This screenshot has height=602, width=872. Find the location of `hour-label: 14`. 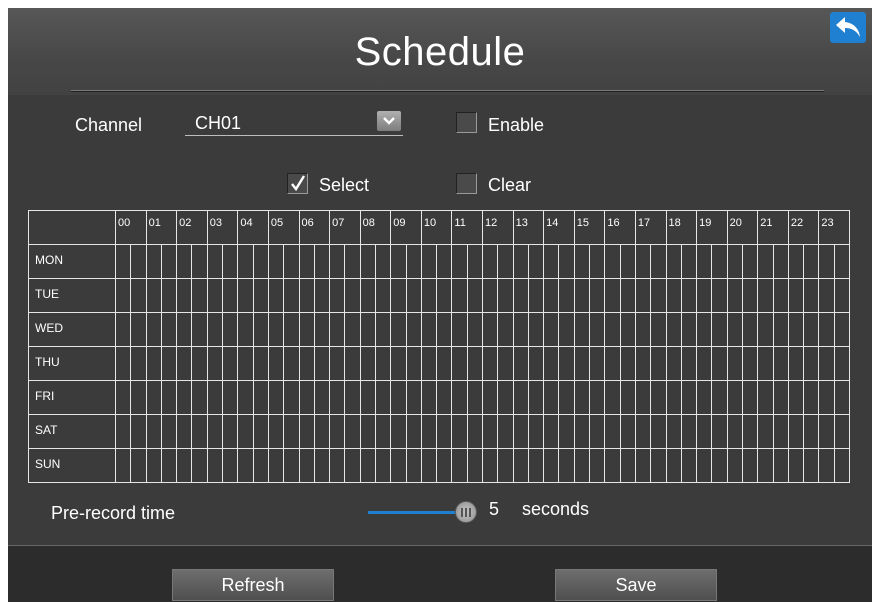

hour-label: 14 is located at coordinates (552, 223).